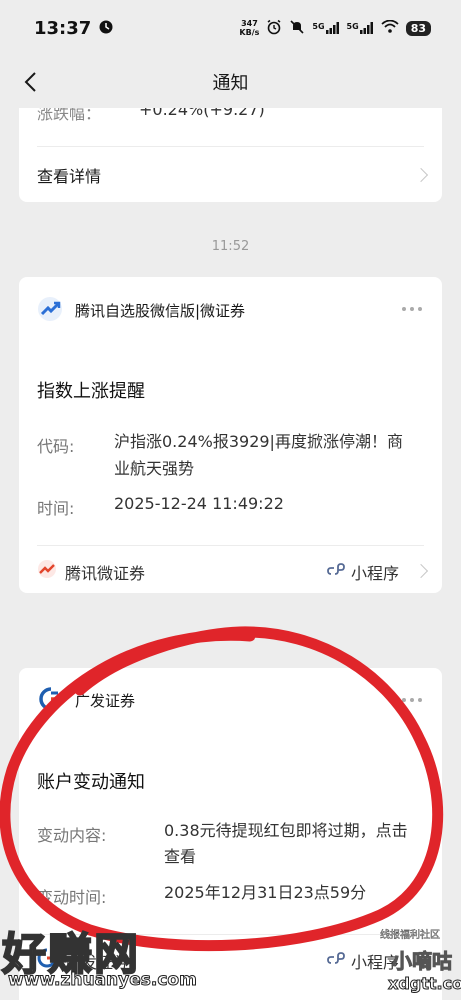 The image size is (461, 1000). Describe the element at coordinates (32, 82) in the screenshot. I see `back-arrow-icon` at that location.